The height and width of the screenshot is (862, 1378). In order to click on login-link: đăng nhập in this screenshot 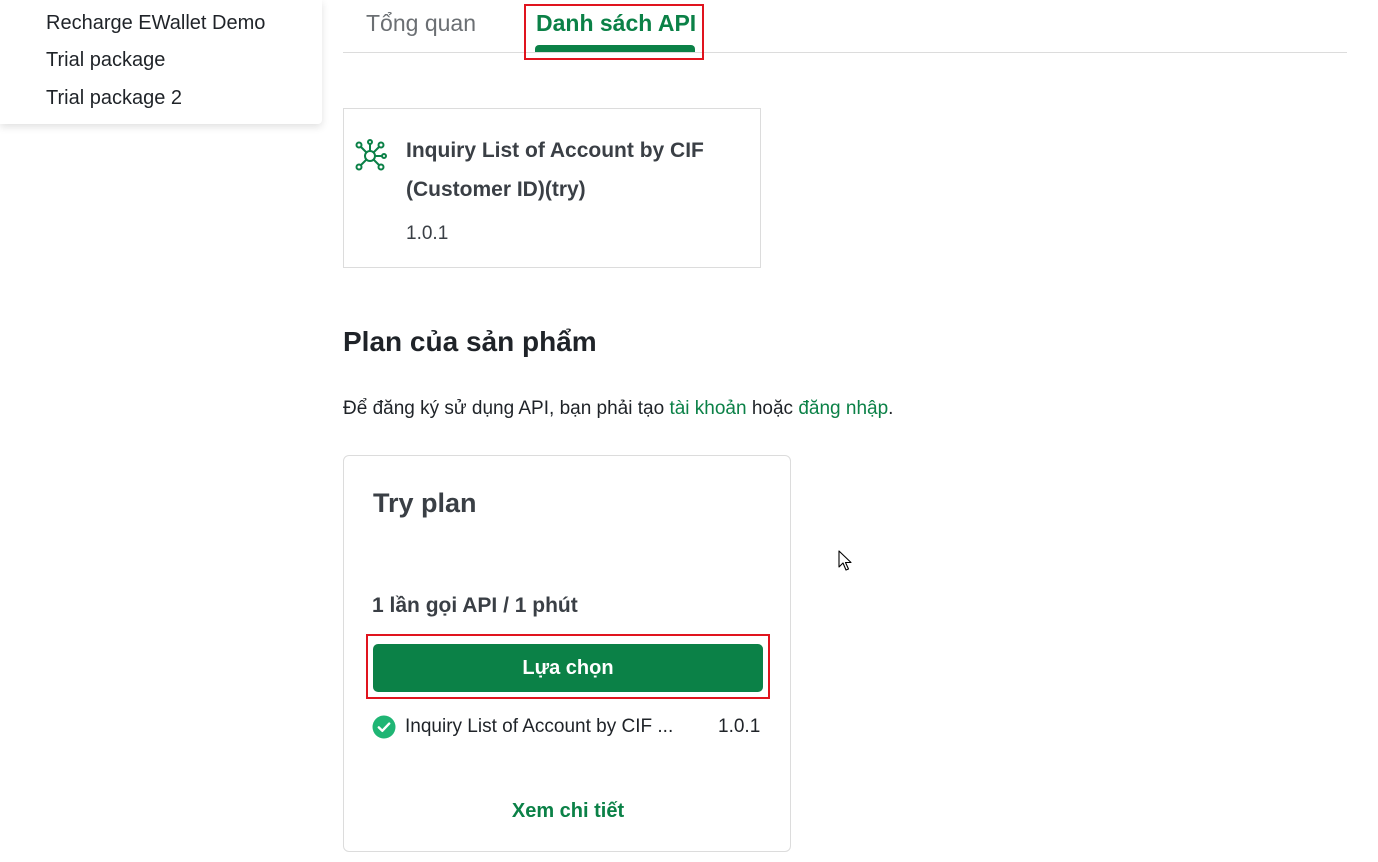, I will do `click(843, 408)`.